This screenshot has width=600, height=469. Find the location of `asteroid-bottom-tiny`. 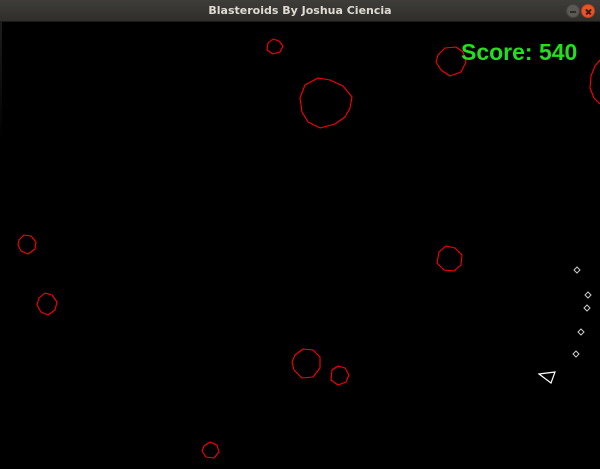

asteroid-bottom-tiny is located at coordinates (210, 450).